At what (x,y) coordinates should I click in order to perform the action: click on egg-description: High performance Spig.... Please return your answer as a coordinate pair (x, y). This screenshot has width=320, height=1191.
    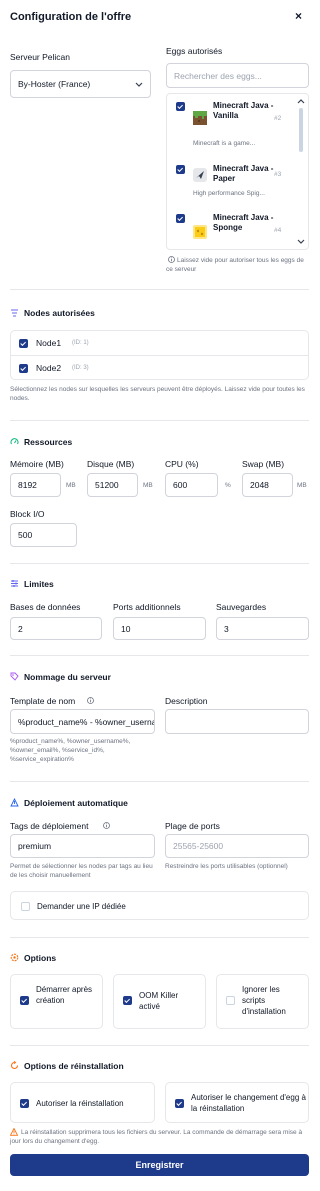
    Looking at the image, I should click on (229, 193).